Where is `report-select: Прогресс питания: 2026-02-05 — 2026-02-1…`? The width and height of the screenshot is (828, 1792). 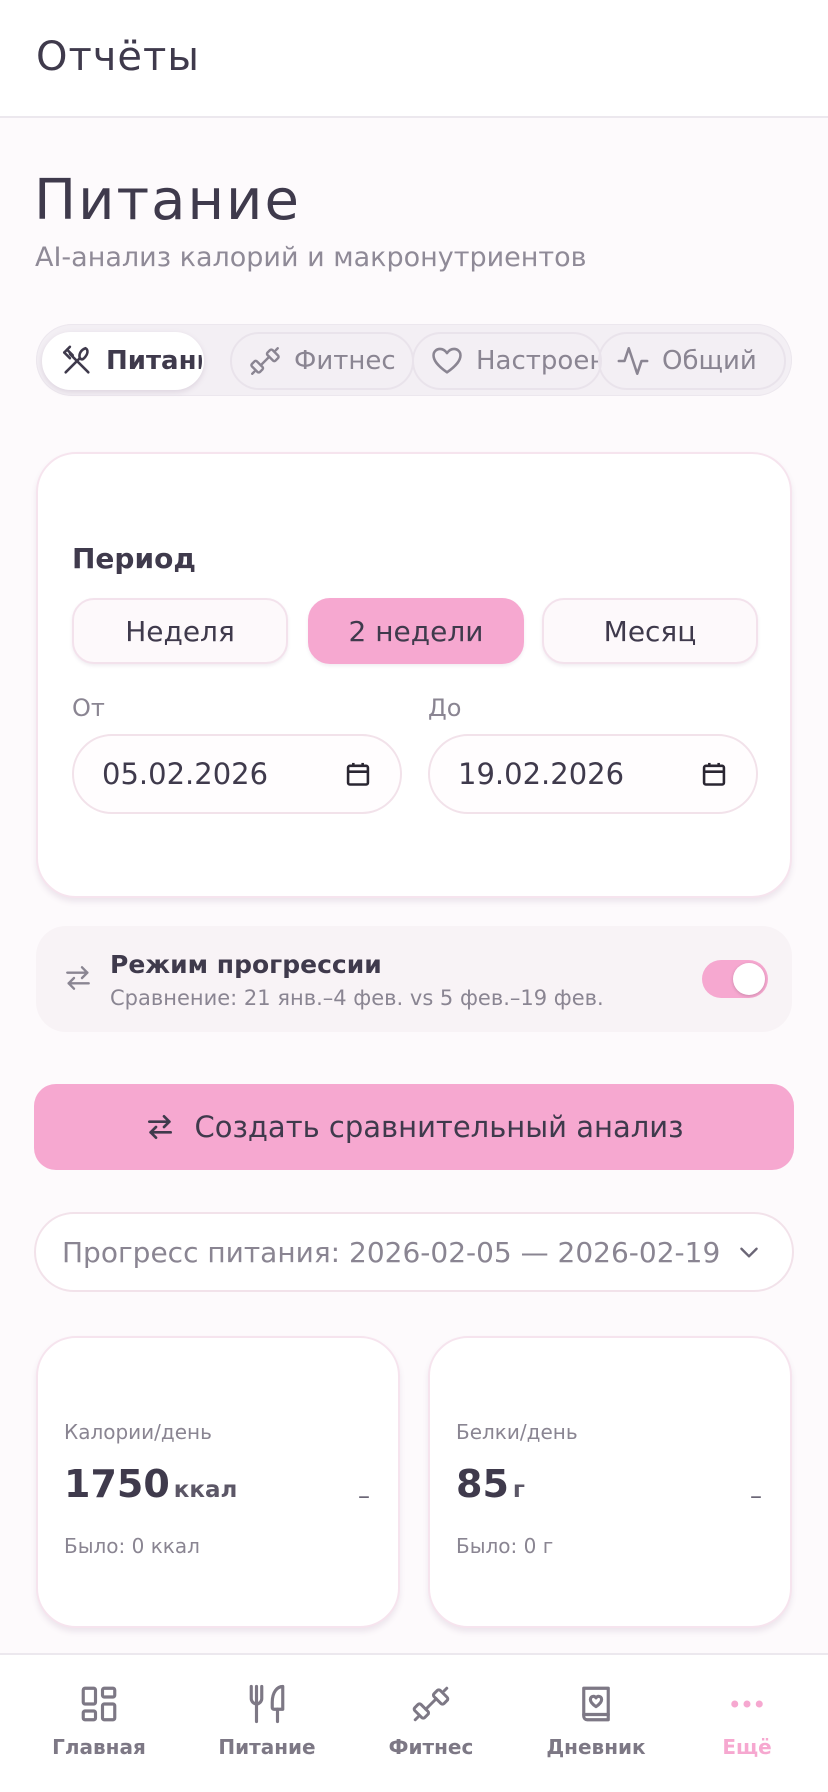 report-select: Прогресс питания: 2026-02-05 — 2026-02-1… is located at coordinates (414, 1252).